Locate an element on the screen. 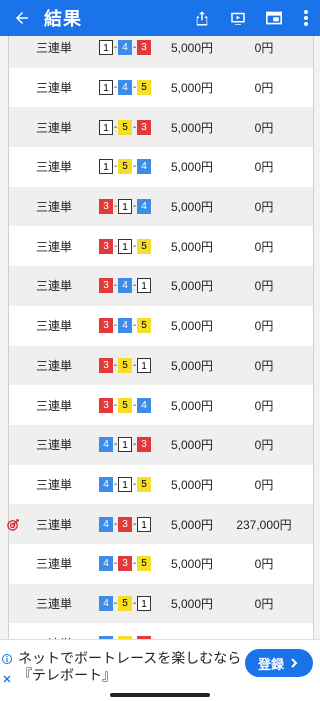 This screenshot has height=701, width=320. result-row: 三連単 1-4-3 5,000円 0円 is located at coordinates (161, 52).